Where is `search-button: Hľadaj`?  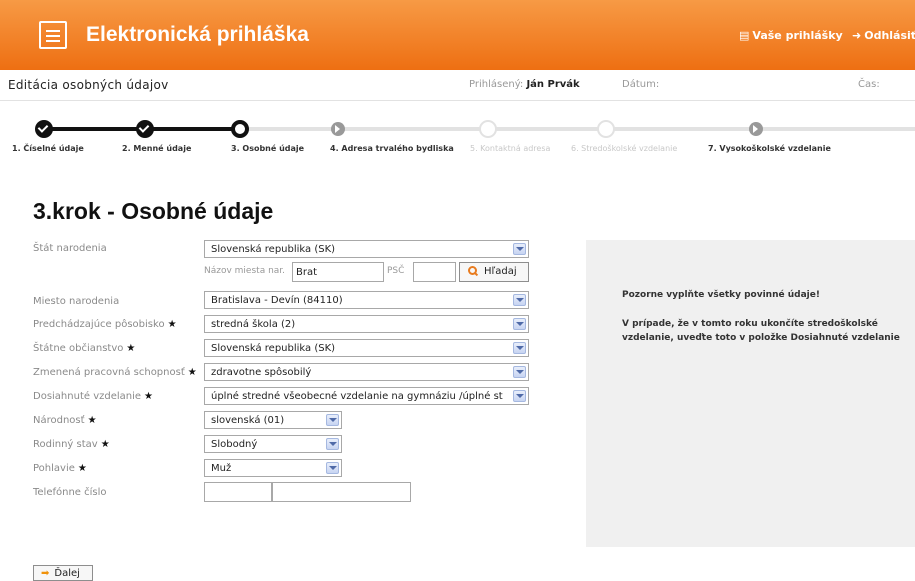
search-button: Hľadaj is located at coordinates (494, 272).